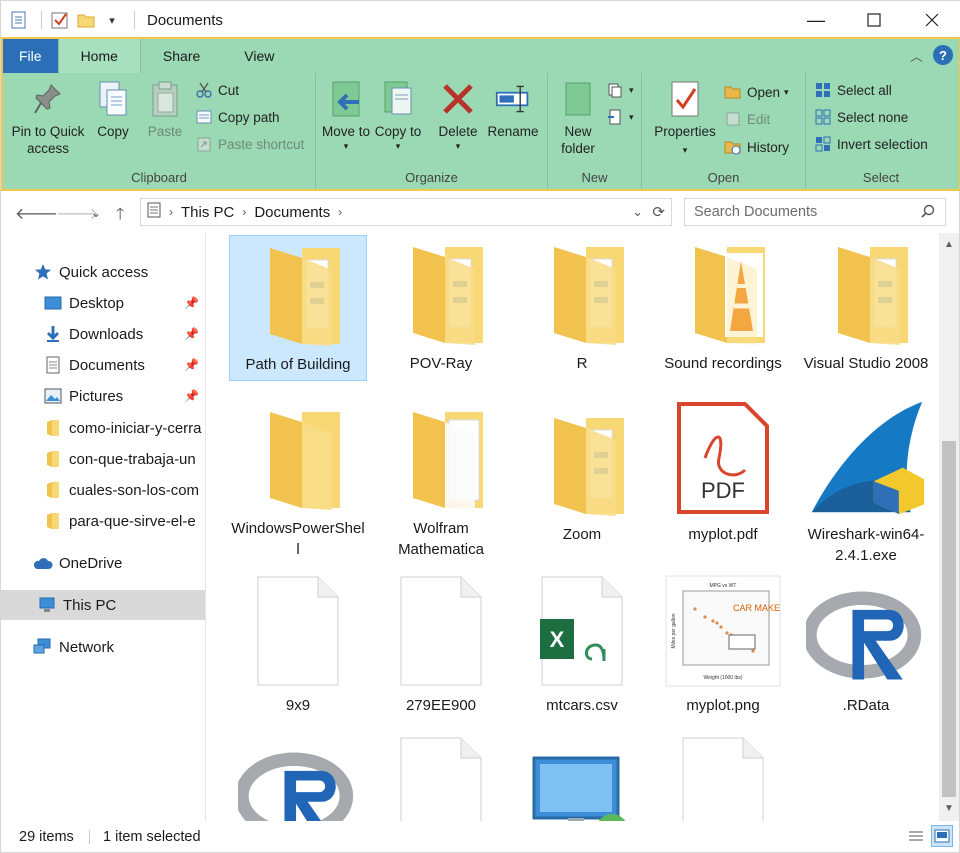  What do you see at coordinates (103, 365) in the screenshot?
I see `nav-documents: Documents 📌` at bounding box center [103, 365].